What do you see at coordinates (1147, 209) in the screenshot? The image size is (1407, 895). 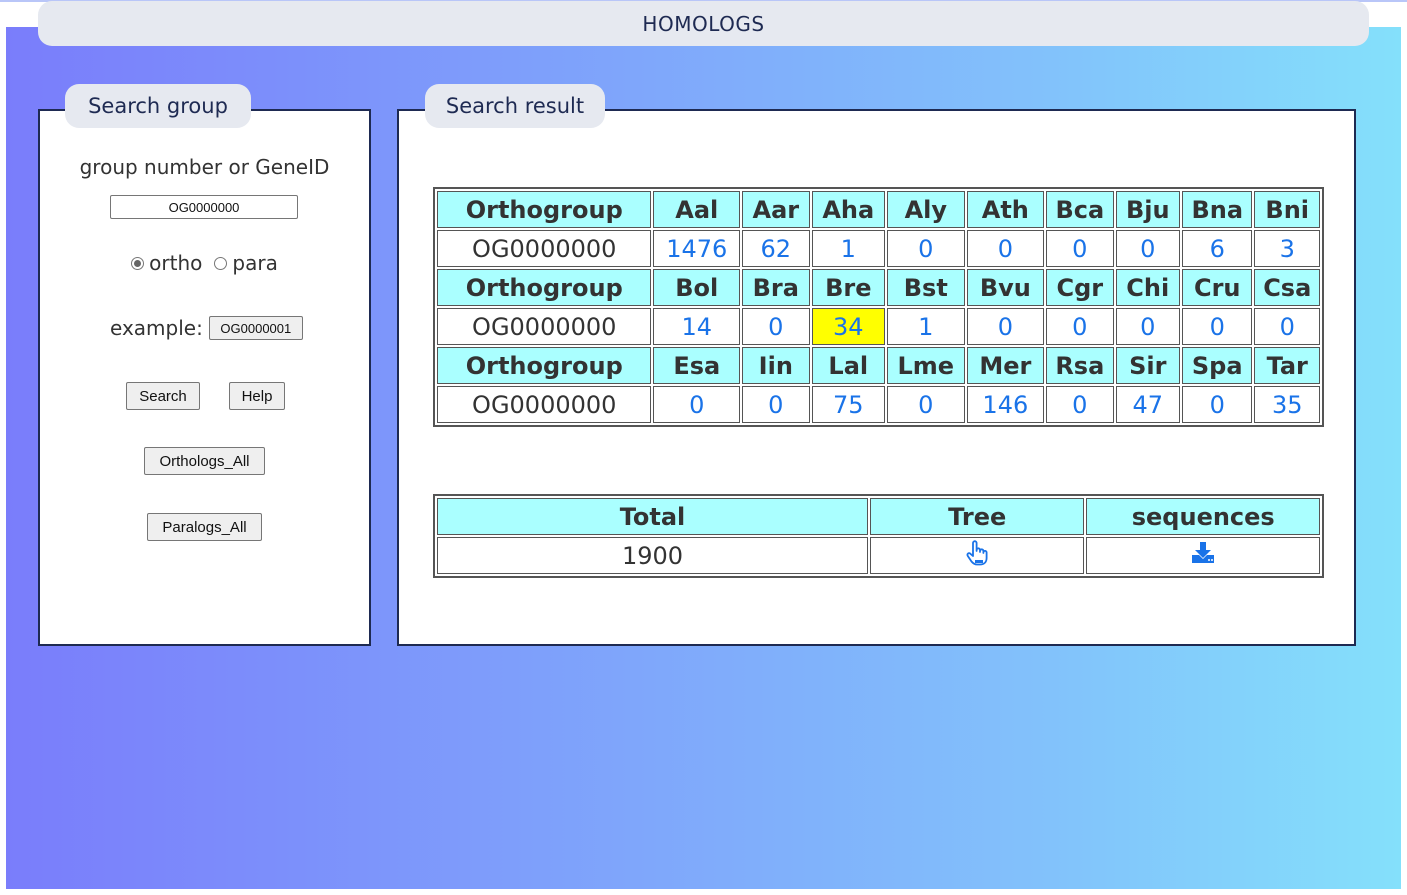 I see `species-header-bju: Bju` at bounding box center [1147, 209].